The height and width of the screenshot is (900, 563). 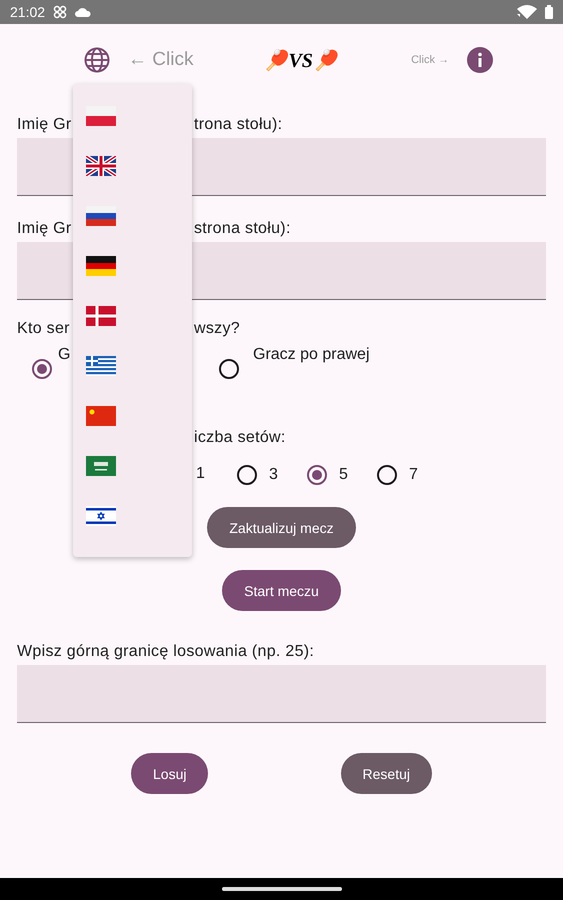 What do you see at coordinates (83, 12) in the screenshot?
I see `cloud-icon` at bounding box center [83, 12].